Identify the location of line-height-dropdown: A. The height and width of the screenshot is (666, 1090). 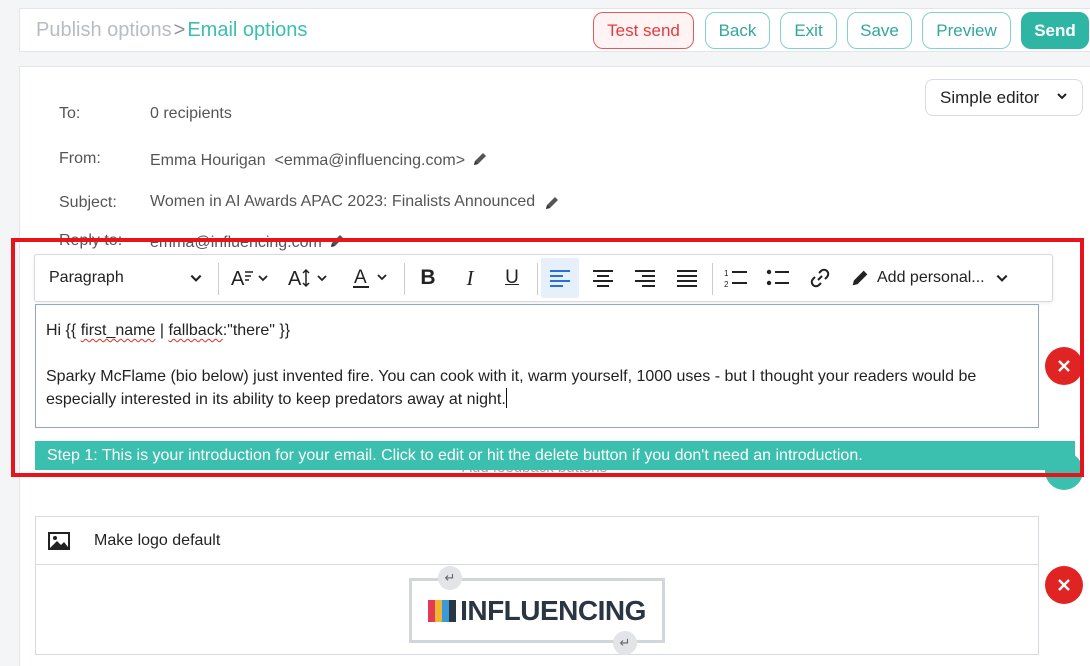
(310, 278).